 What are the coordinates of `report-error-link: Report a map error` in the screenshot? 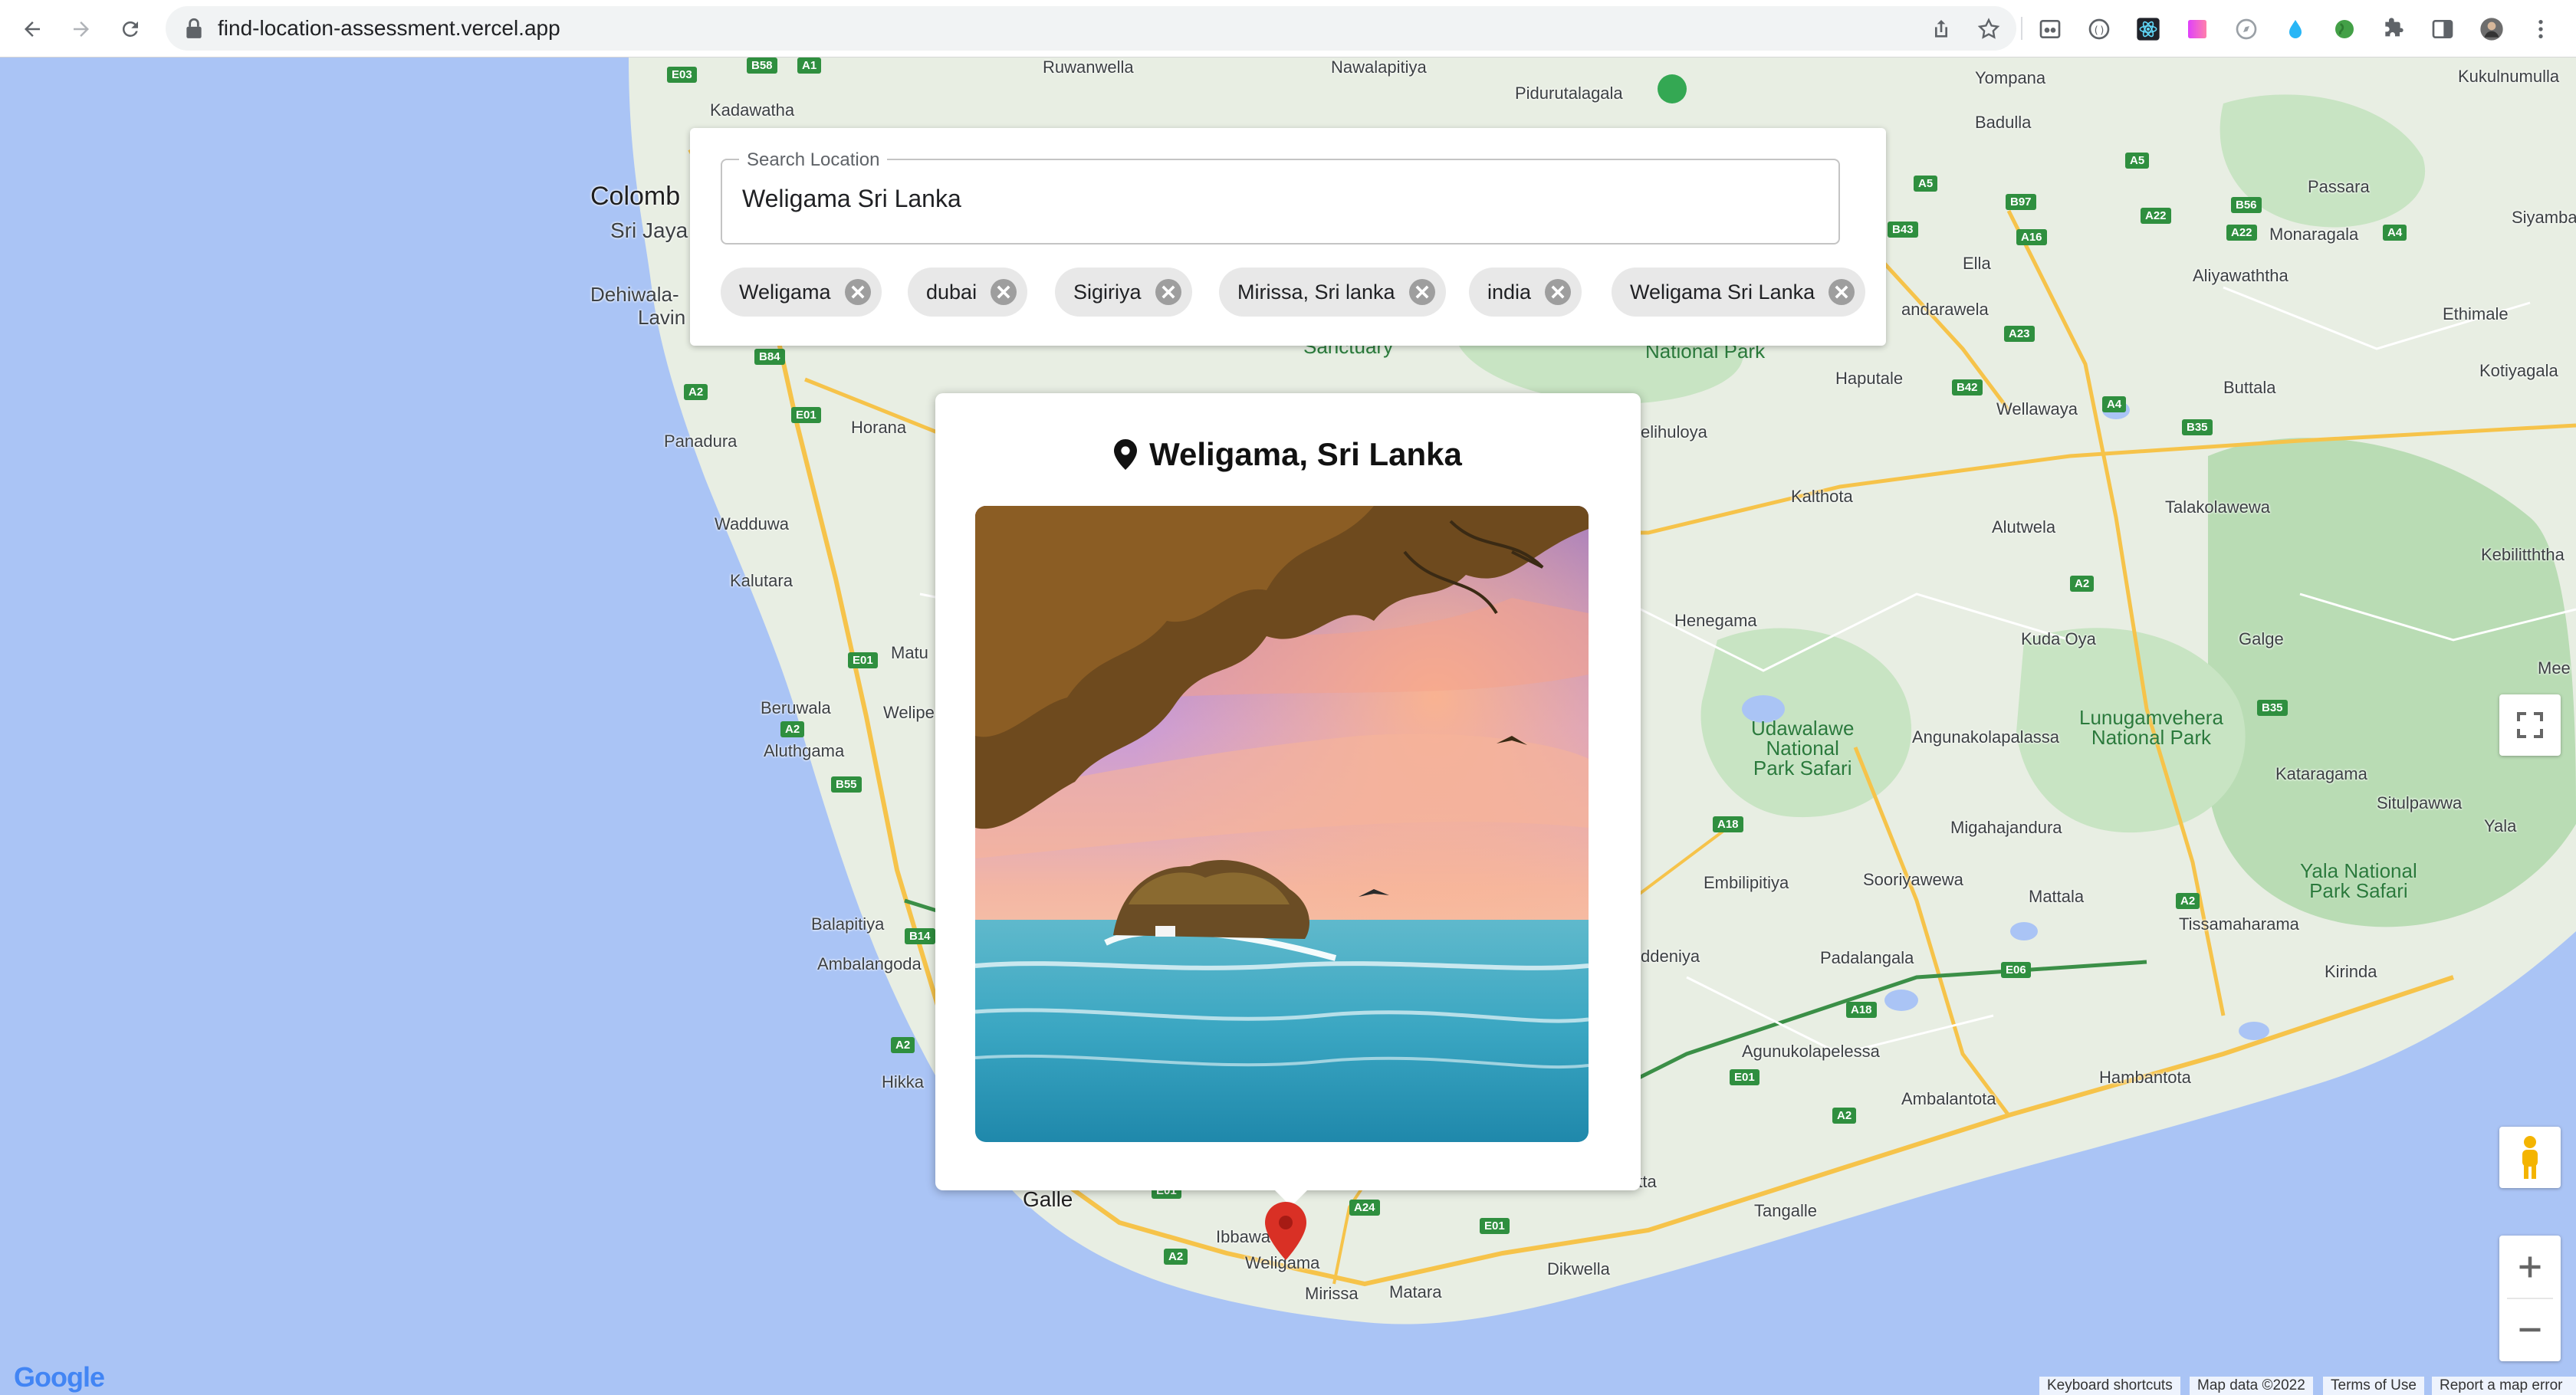 It's located at (2504, 1386).